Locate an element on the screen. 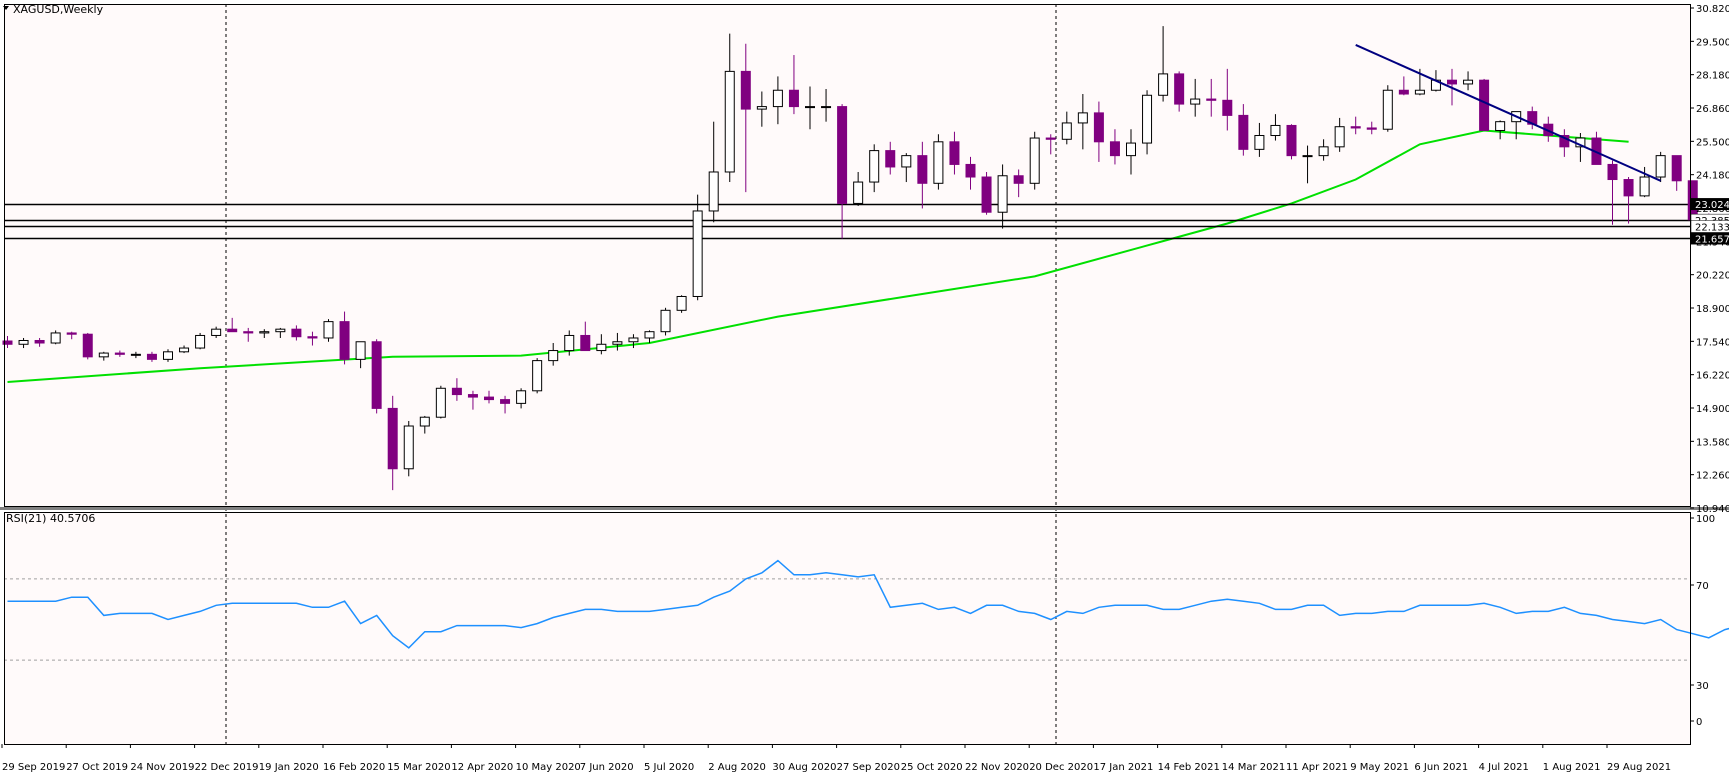 This screenshot has width=1729, height=781. time-tick-label: 30 Aug 2020 is located at coordinates (804, 767).